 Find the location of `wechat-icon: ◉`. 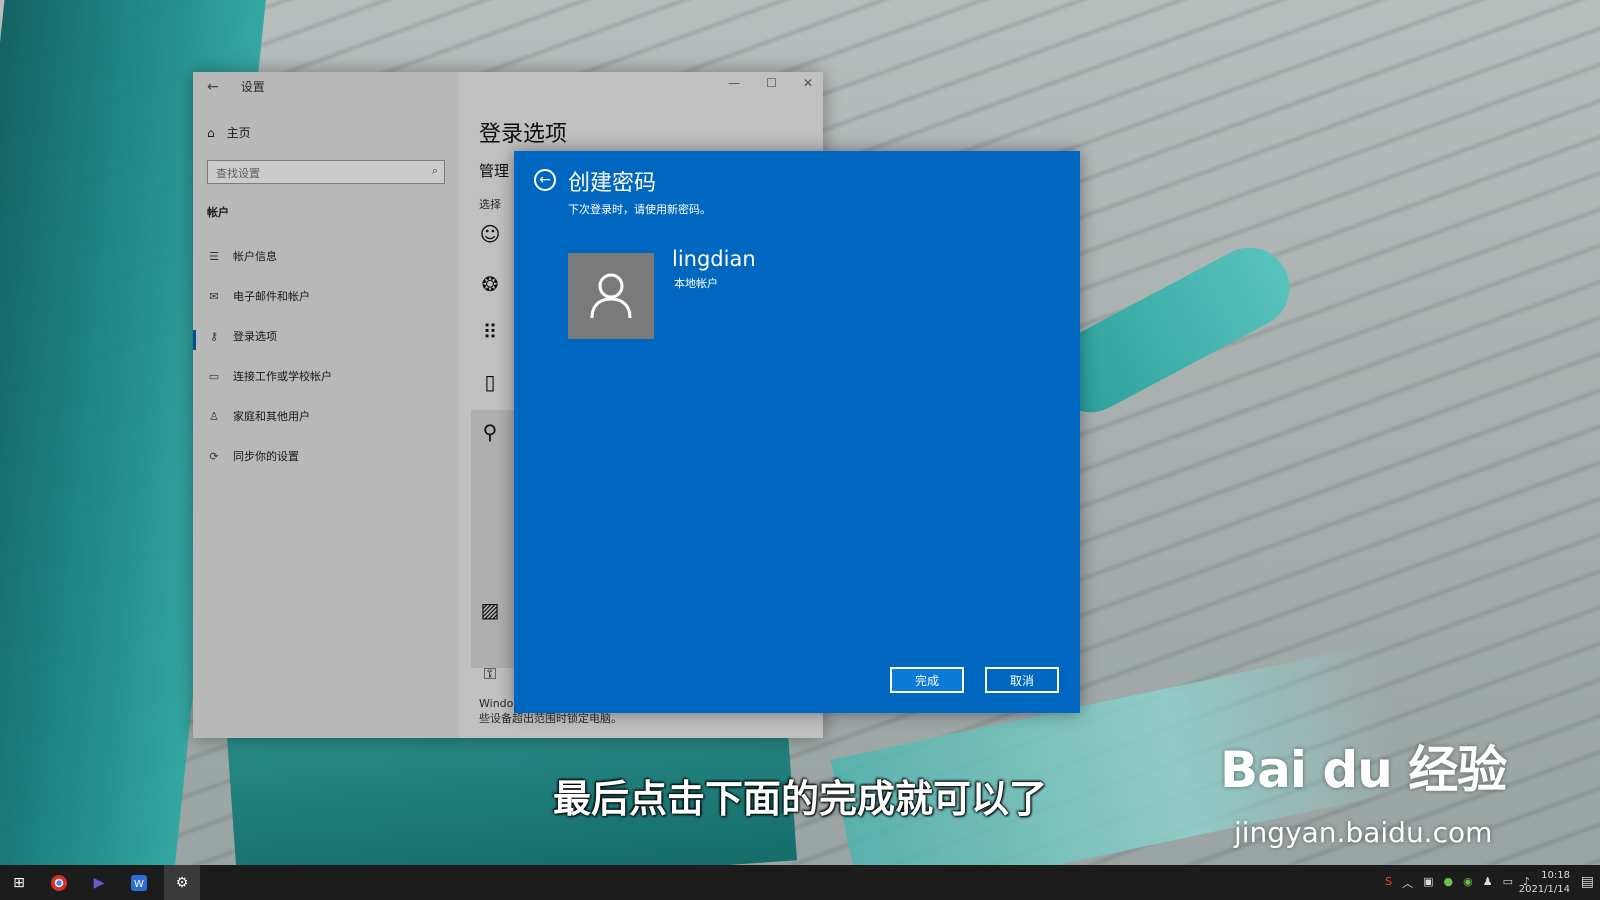

wechat-icon: ◉ is located at coordinates (1468, 883).